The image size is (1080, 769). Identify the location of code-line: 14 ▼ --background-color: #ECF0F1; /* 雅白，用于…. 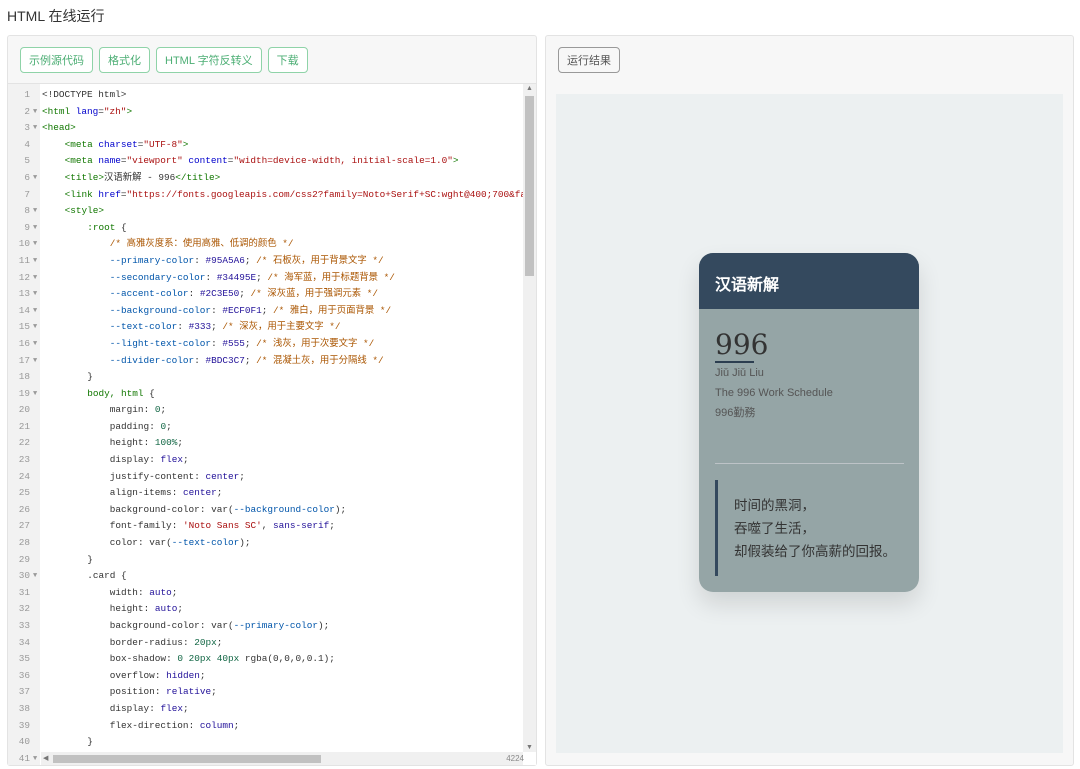
(268, 311).